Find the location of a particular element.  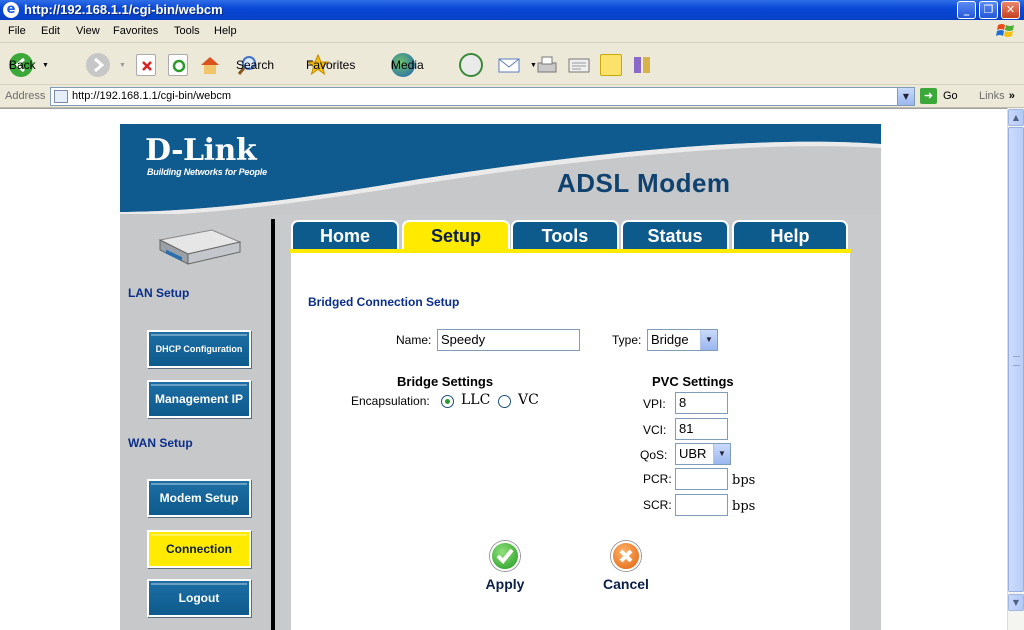

vertical-scrollbar: ▲ ▼ is located at coordinates (1015, 369).